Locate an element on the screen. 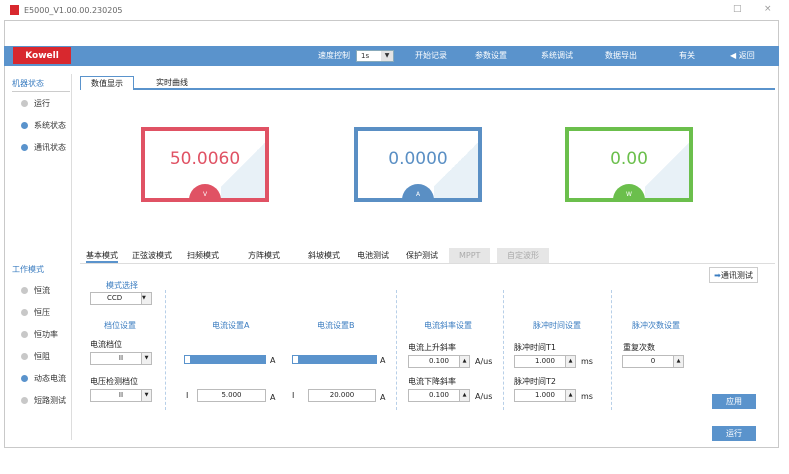 The image size is (789, 474). tab-sweep: 扫频模式 is located at coordinates (203, 255).